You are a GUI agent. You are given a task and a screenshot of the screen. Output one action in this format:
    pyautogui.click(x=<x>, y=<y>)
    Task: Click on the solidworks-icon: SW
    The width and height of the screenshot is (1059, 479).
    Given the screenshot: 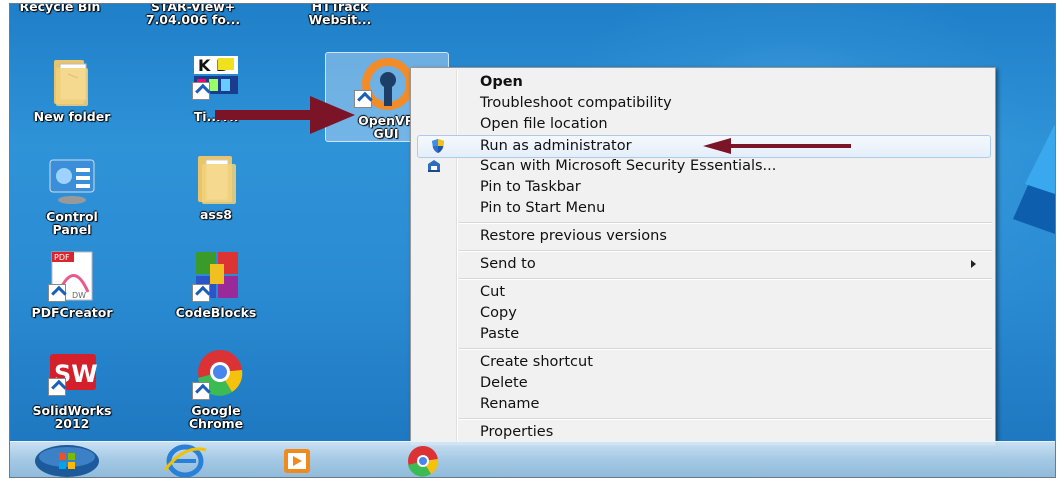 What is the action you would take?
    pyautogui.click(x=72, y=376)
    